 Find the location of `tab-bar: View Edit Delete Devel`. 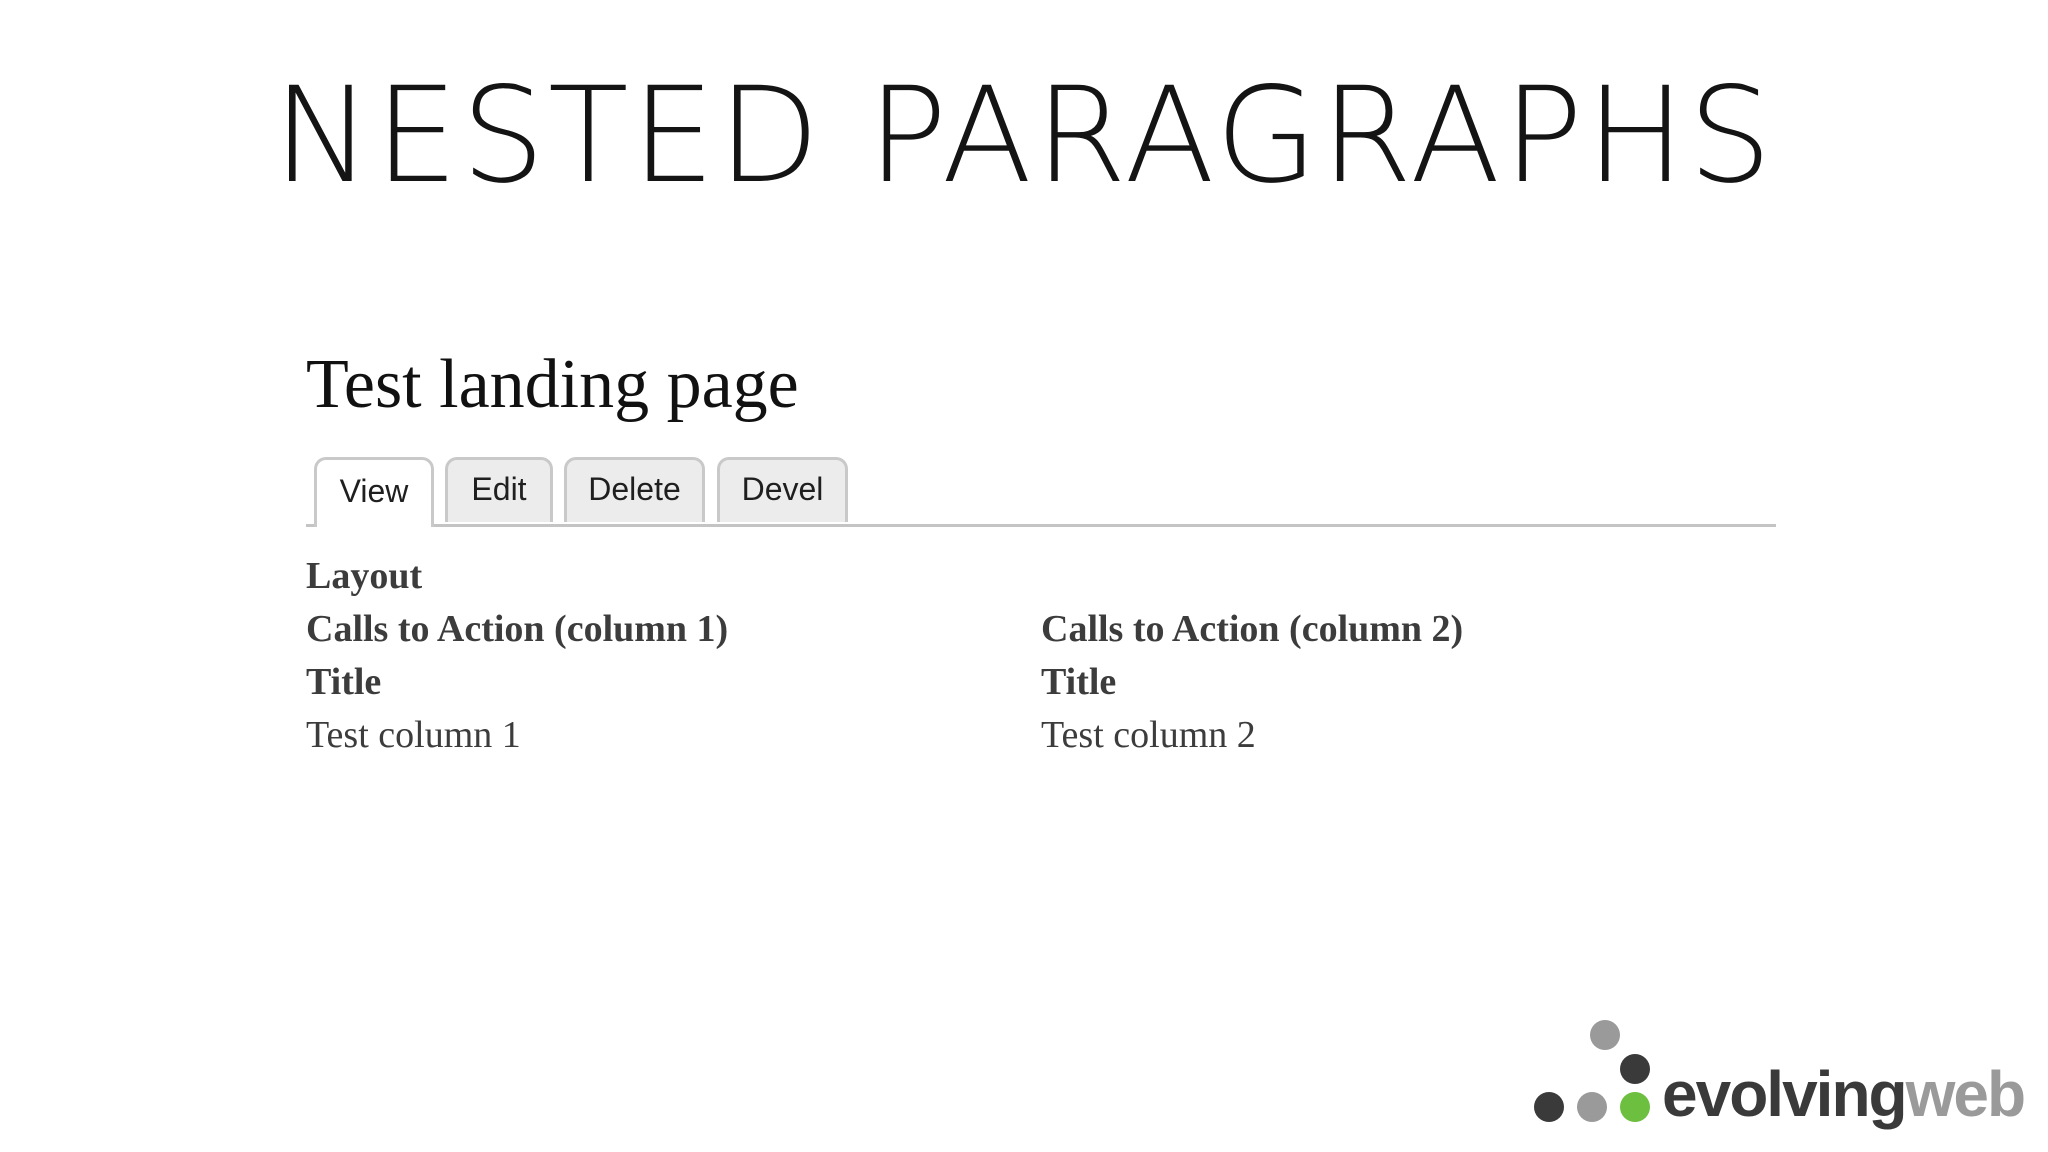

tab-bar: View Edit Delete Devel is located at coordinates (1041, 490).